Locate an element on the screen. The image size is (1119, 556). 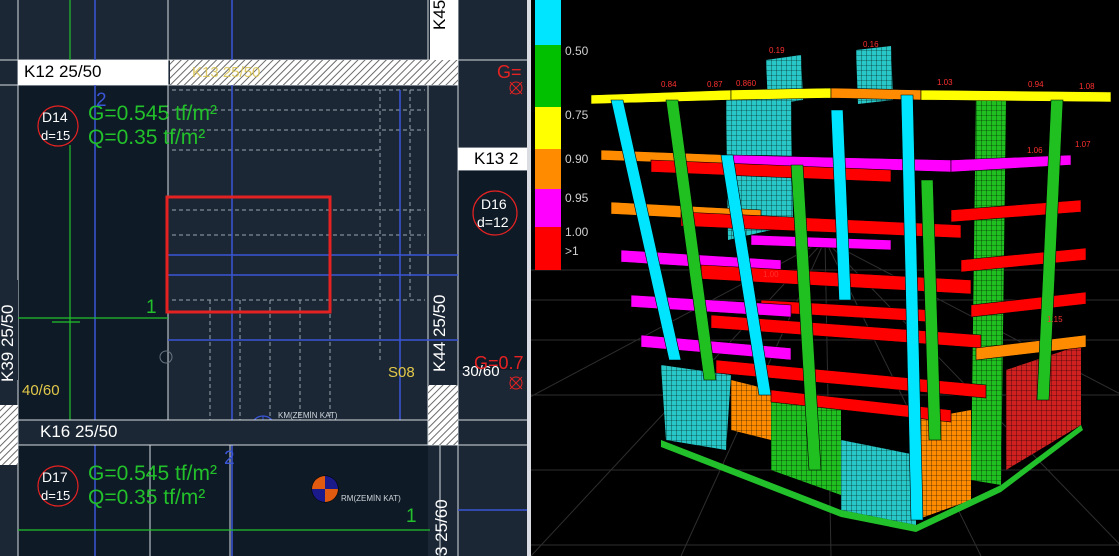
ratio-legend is located at coordinates (548, 135).